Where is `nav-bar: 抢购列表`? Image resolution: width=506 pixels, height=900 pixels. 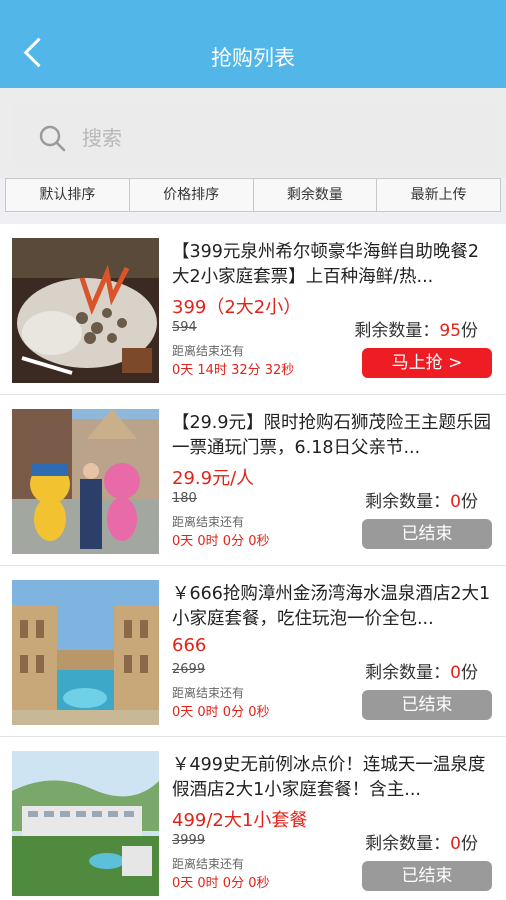 nav-bar: 抢购列表 is located at coordinates (253, 44).